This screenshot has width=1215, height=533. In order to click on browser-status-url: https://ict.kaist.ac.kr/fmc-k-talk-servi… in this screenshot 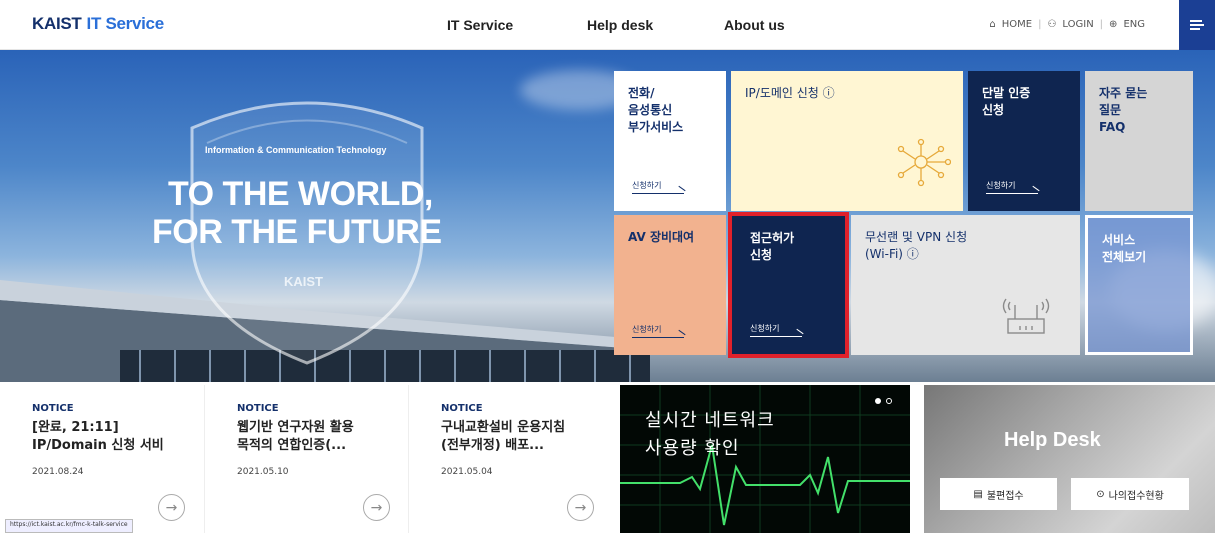, I will do `click(69, 526)`.